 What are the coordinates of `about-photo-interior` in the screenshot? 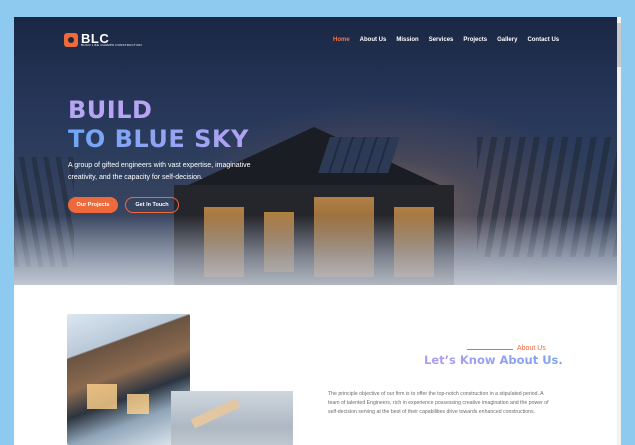 It's located at (232, 418).